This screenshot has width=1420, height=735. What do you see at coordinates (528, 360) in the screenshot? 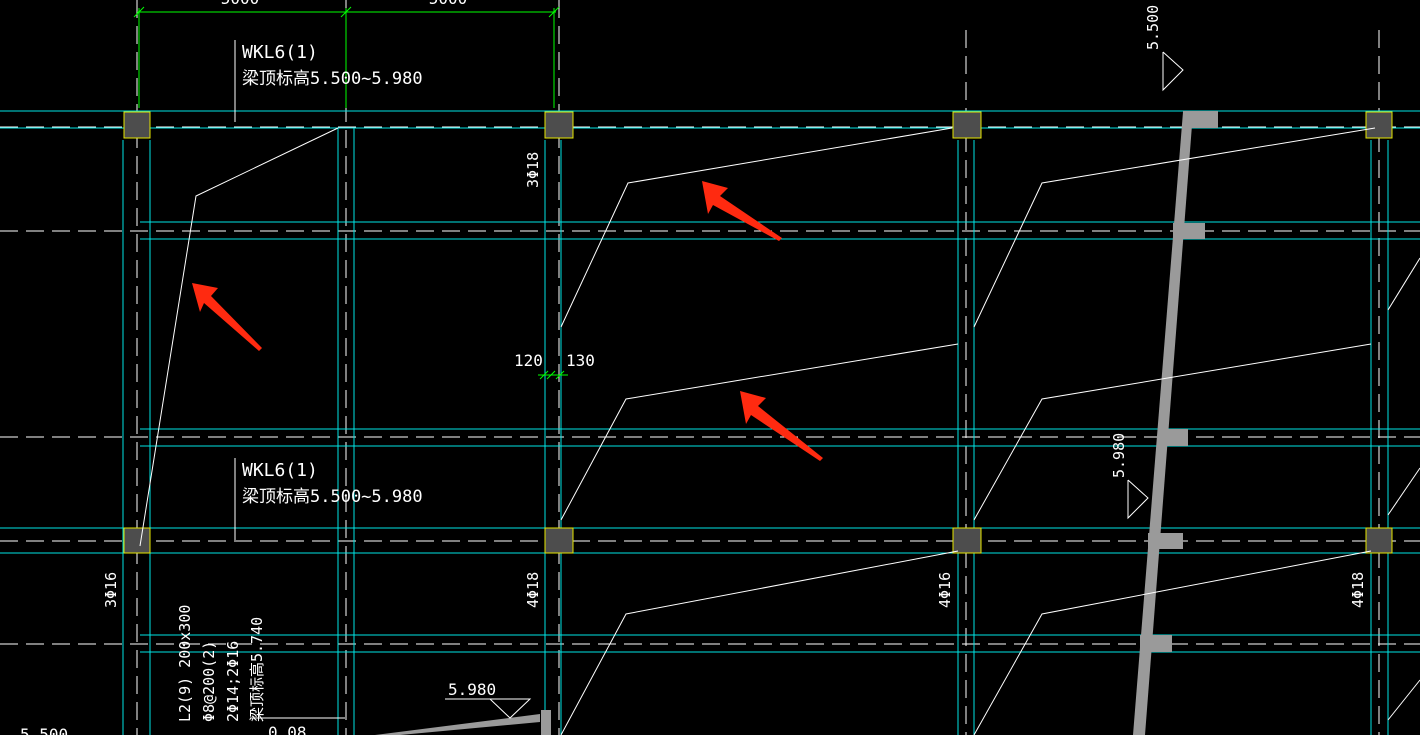
I see `dimension-offset-left: 120` at bounding box center [528, 360].